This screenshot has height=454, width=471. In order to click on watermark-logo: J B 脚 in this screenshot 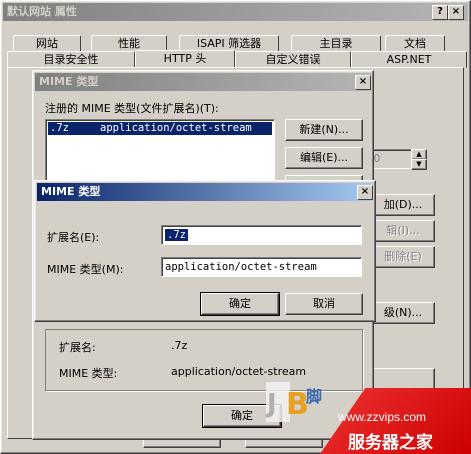, I will do `click(294, 402)`.